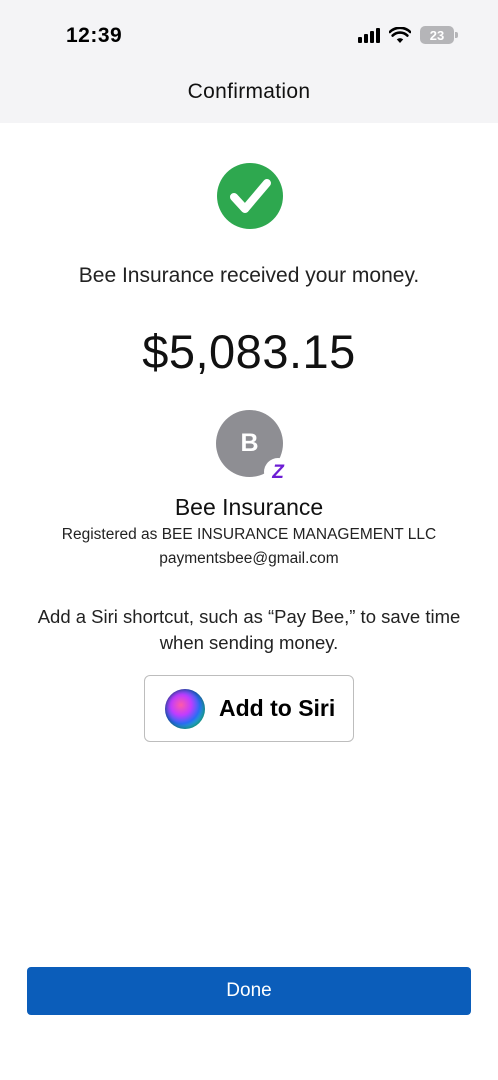 The width and height of the screenshot is (498, 1080). What do you see at coordinates (249, 507) in the screenshot?
I see `recipient-name: Bee Insurance` at bounding box center [249, 507].